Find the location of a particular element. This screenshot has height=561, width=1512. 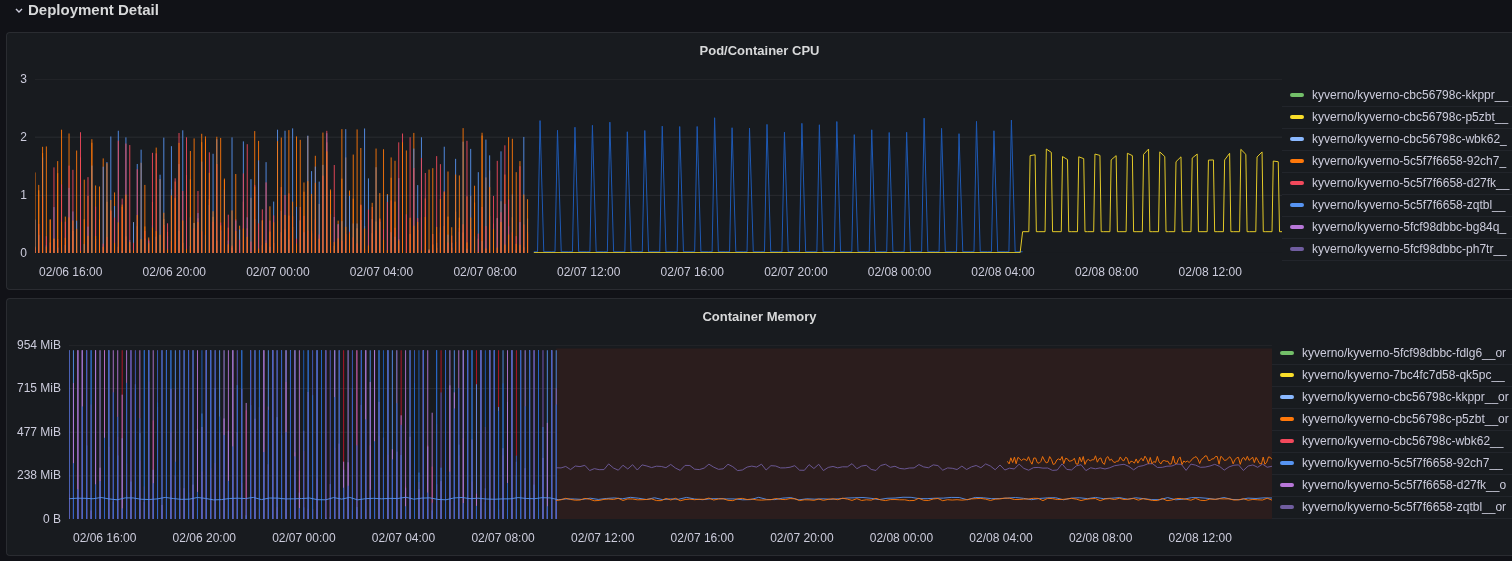

legend-label: kyverno/kyverno-cbc56798c-p5zbt__ is located at coordinates (1410, 117).